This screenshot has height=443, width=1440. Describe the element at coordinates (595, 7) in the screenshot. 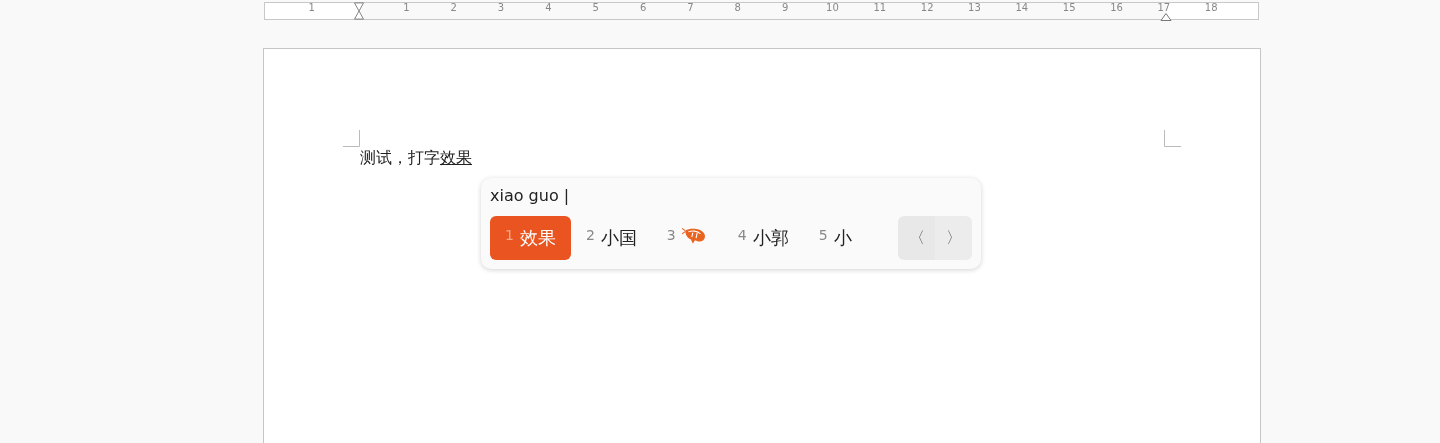

I see `ruler-number: 5` at that location.